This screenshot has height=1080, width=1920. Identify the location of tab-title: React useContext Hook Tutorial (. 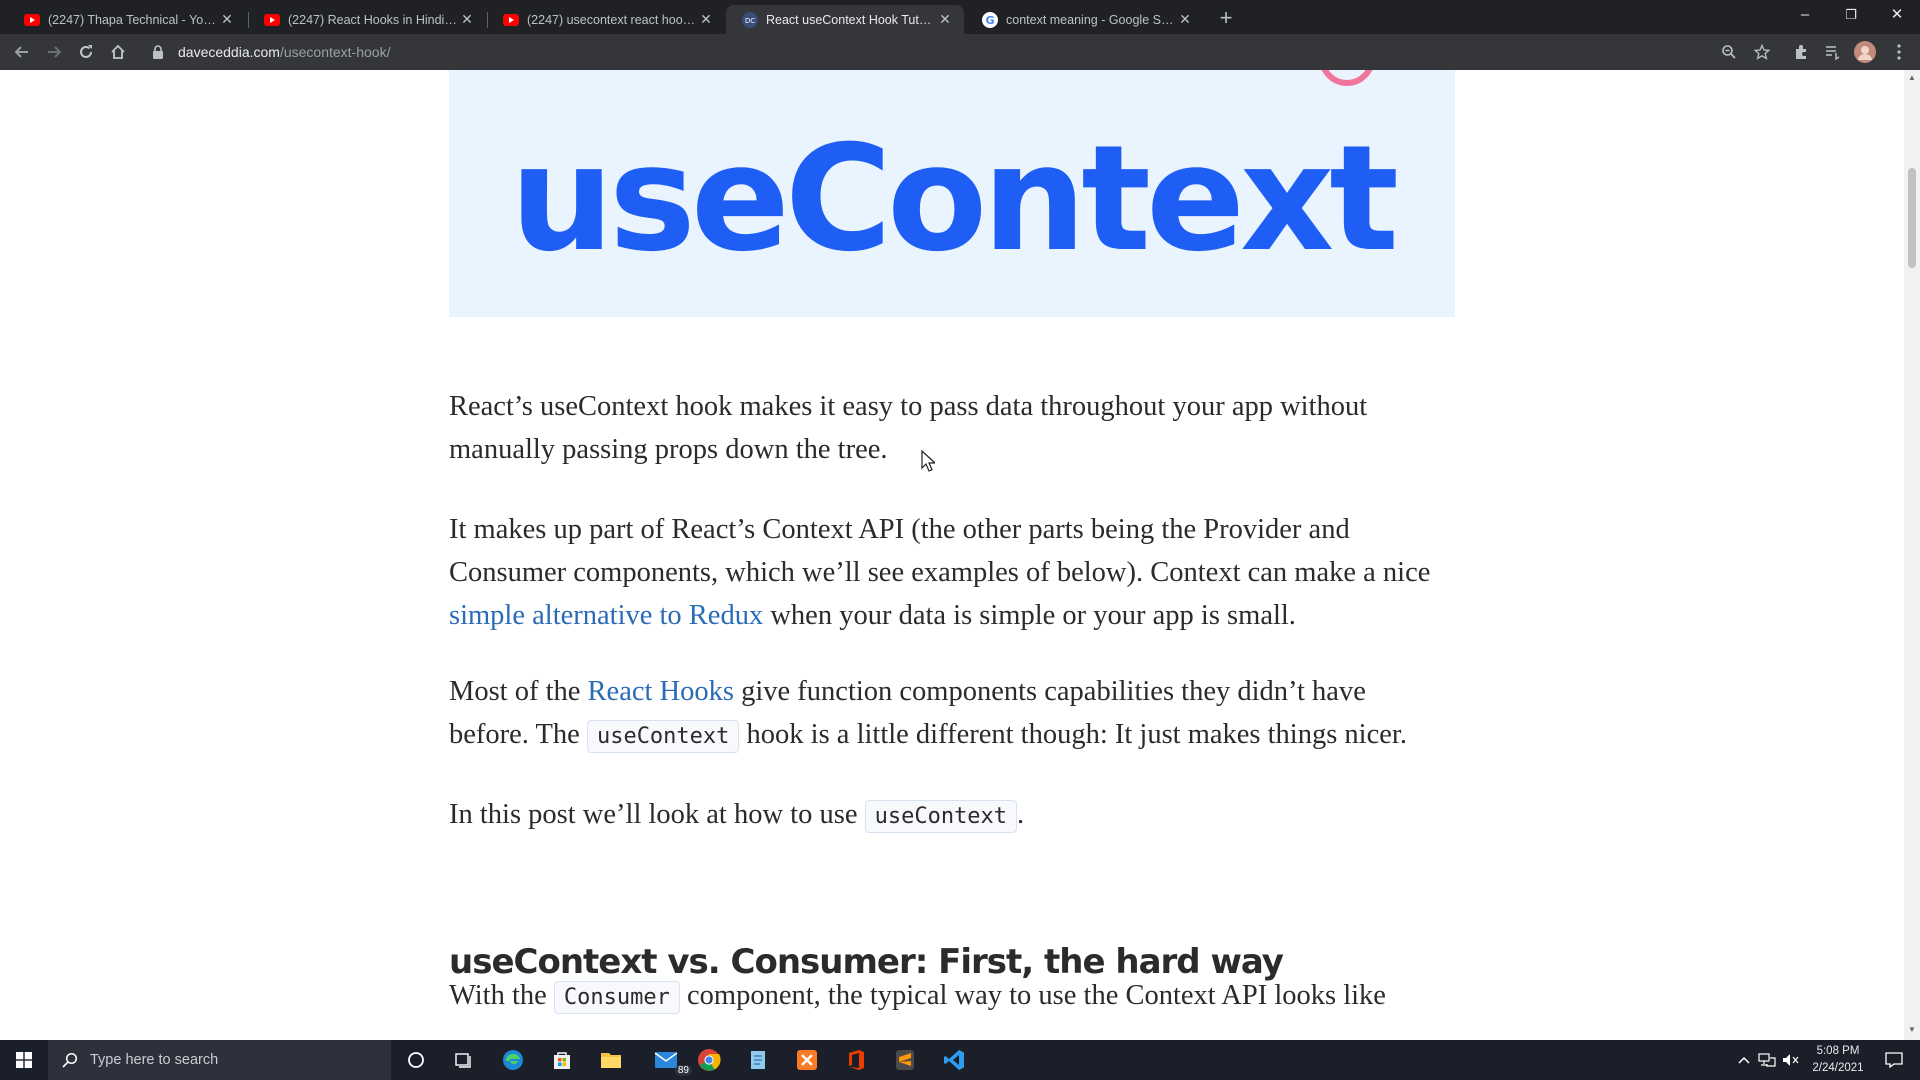
(851, 19).